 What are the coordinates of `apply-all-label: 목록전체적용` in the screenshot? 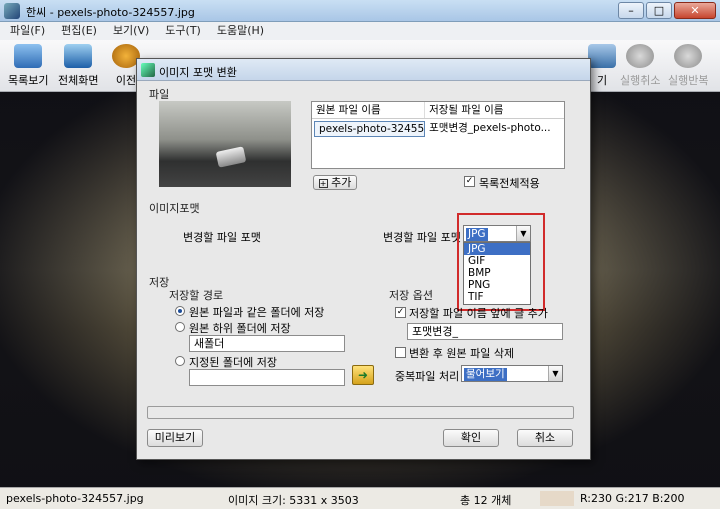 It's located at (509, 183).